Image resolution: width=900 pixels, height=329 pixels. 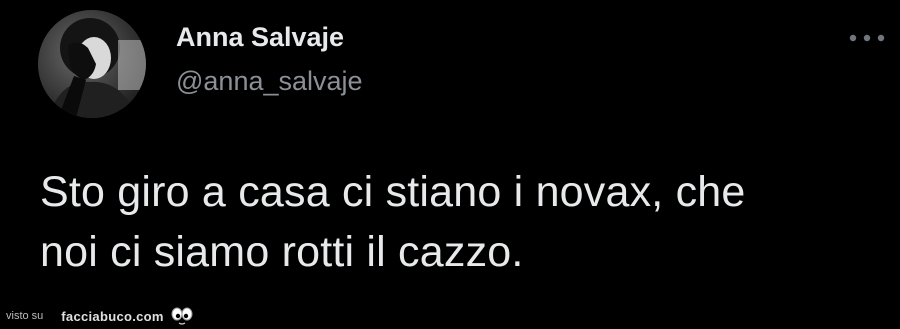 What do you see at coordinates (260, 37) in the screenshot?
I see `display-name: Anna Salvaje` at bounding box center [260, 37].